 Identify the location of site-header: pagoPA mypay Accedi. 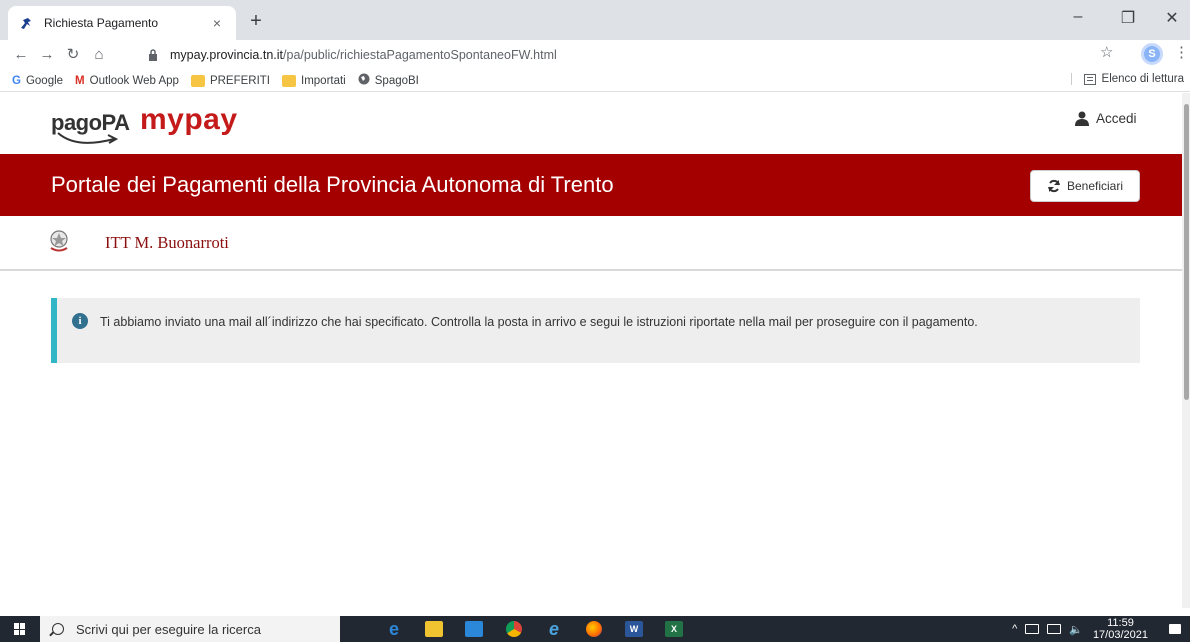
(591, 123).